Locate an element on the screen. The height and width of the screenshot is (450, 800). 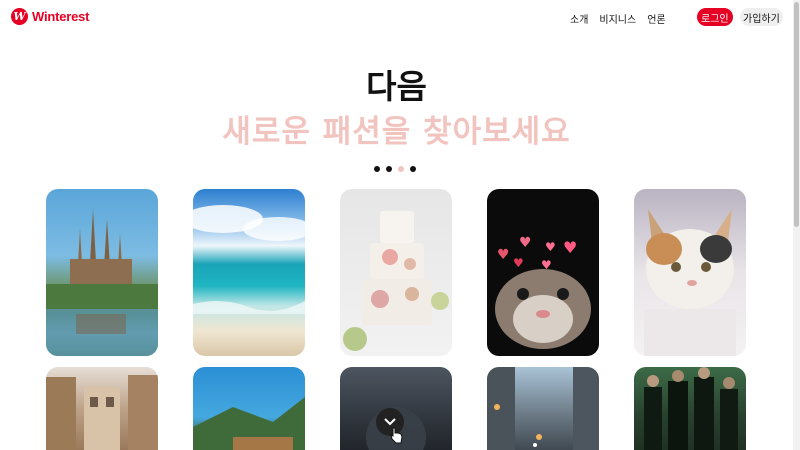
nav-about: 소개 is located at coordinates (579, 18).